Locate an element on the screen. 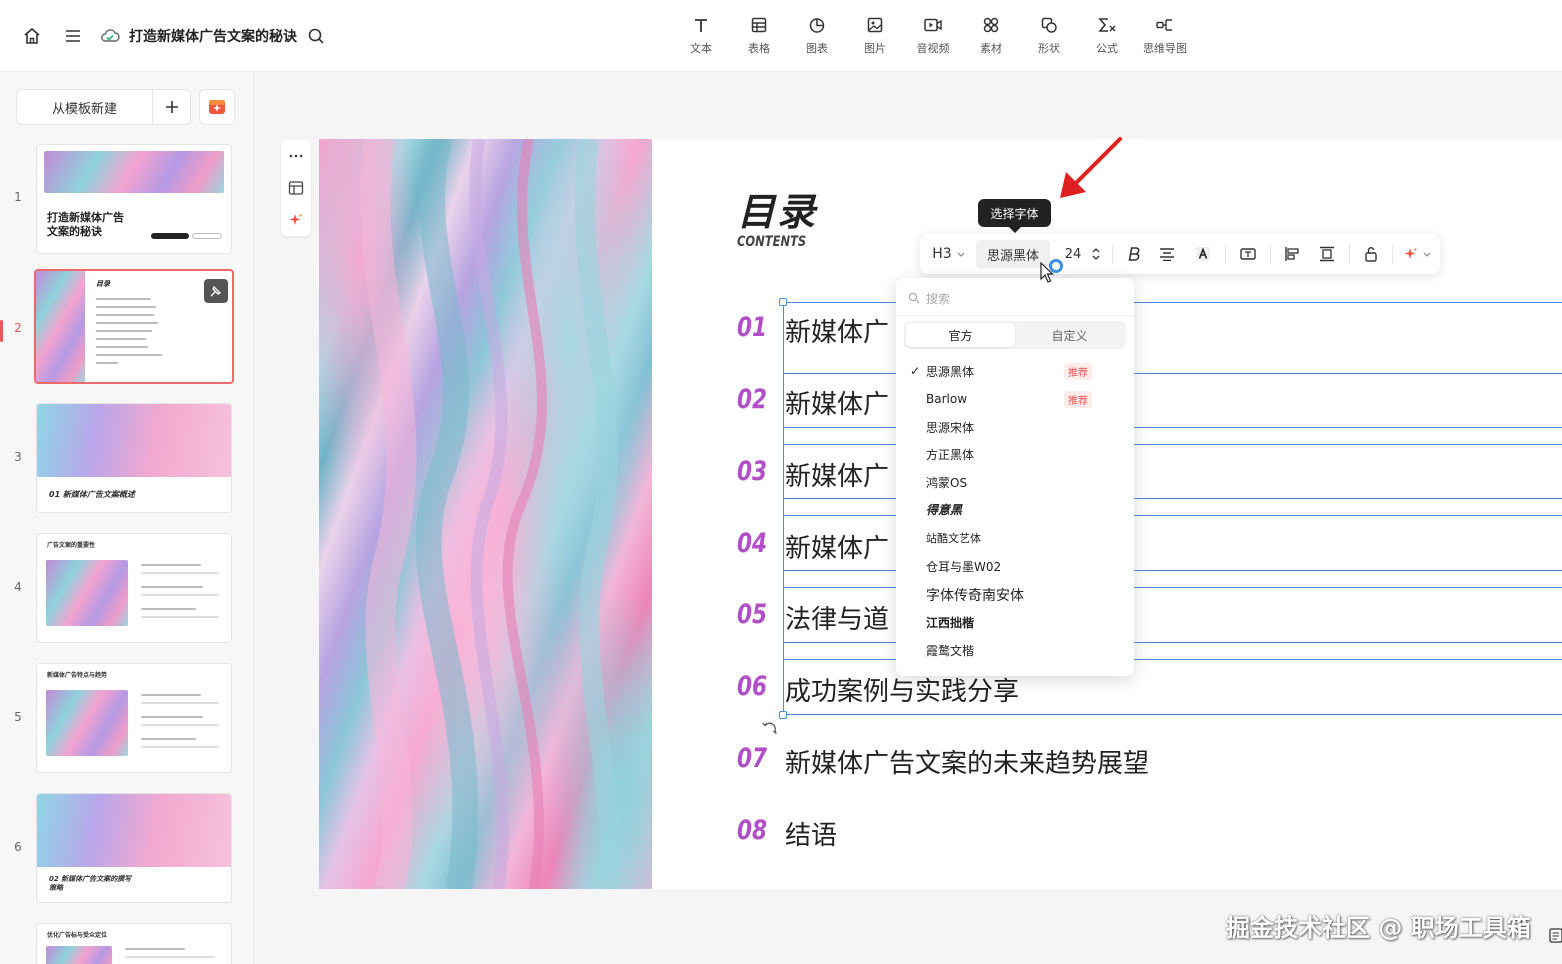  tool-label: 音视频 is located at coordinates (933, 48).